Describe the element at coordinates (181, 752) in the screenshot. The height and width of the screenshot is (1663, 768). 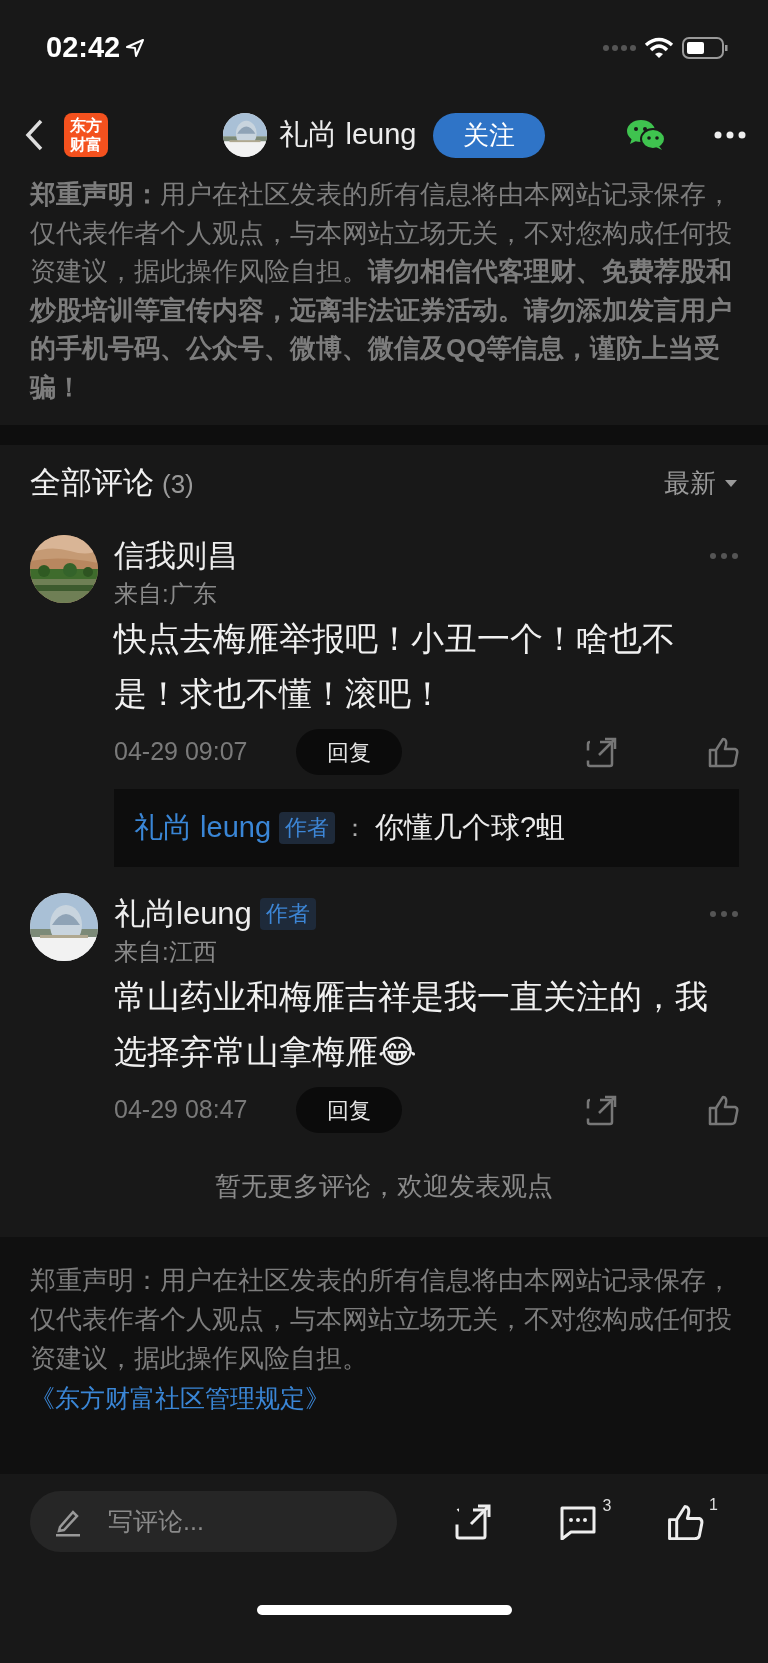
I see `timestamp: 04-29 09:07` at that location.